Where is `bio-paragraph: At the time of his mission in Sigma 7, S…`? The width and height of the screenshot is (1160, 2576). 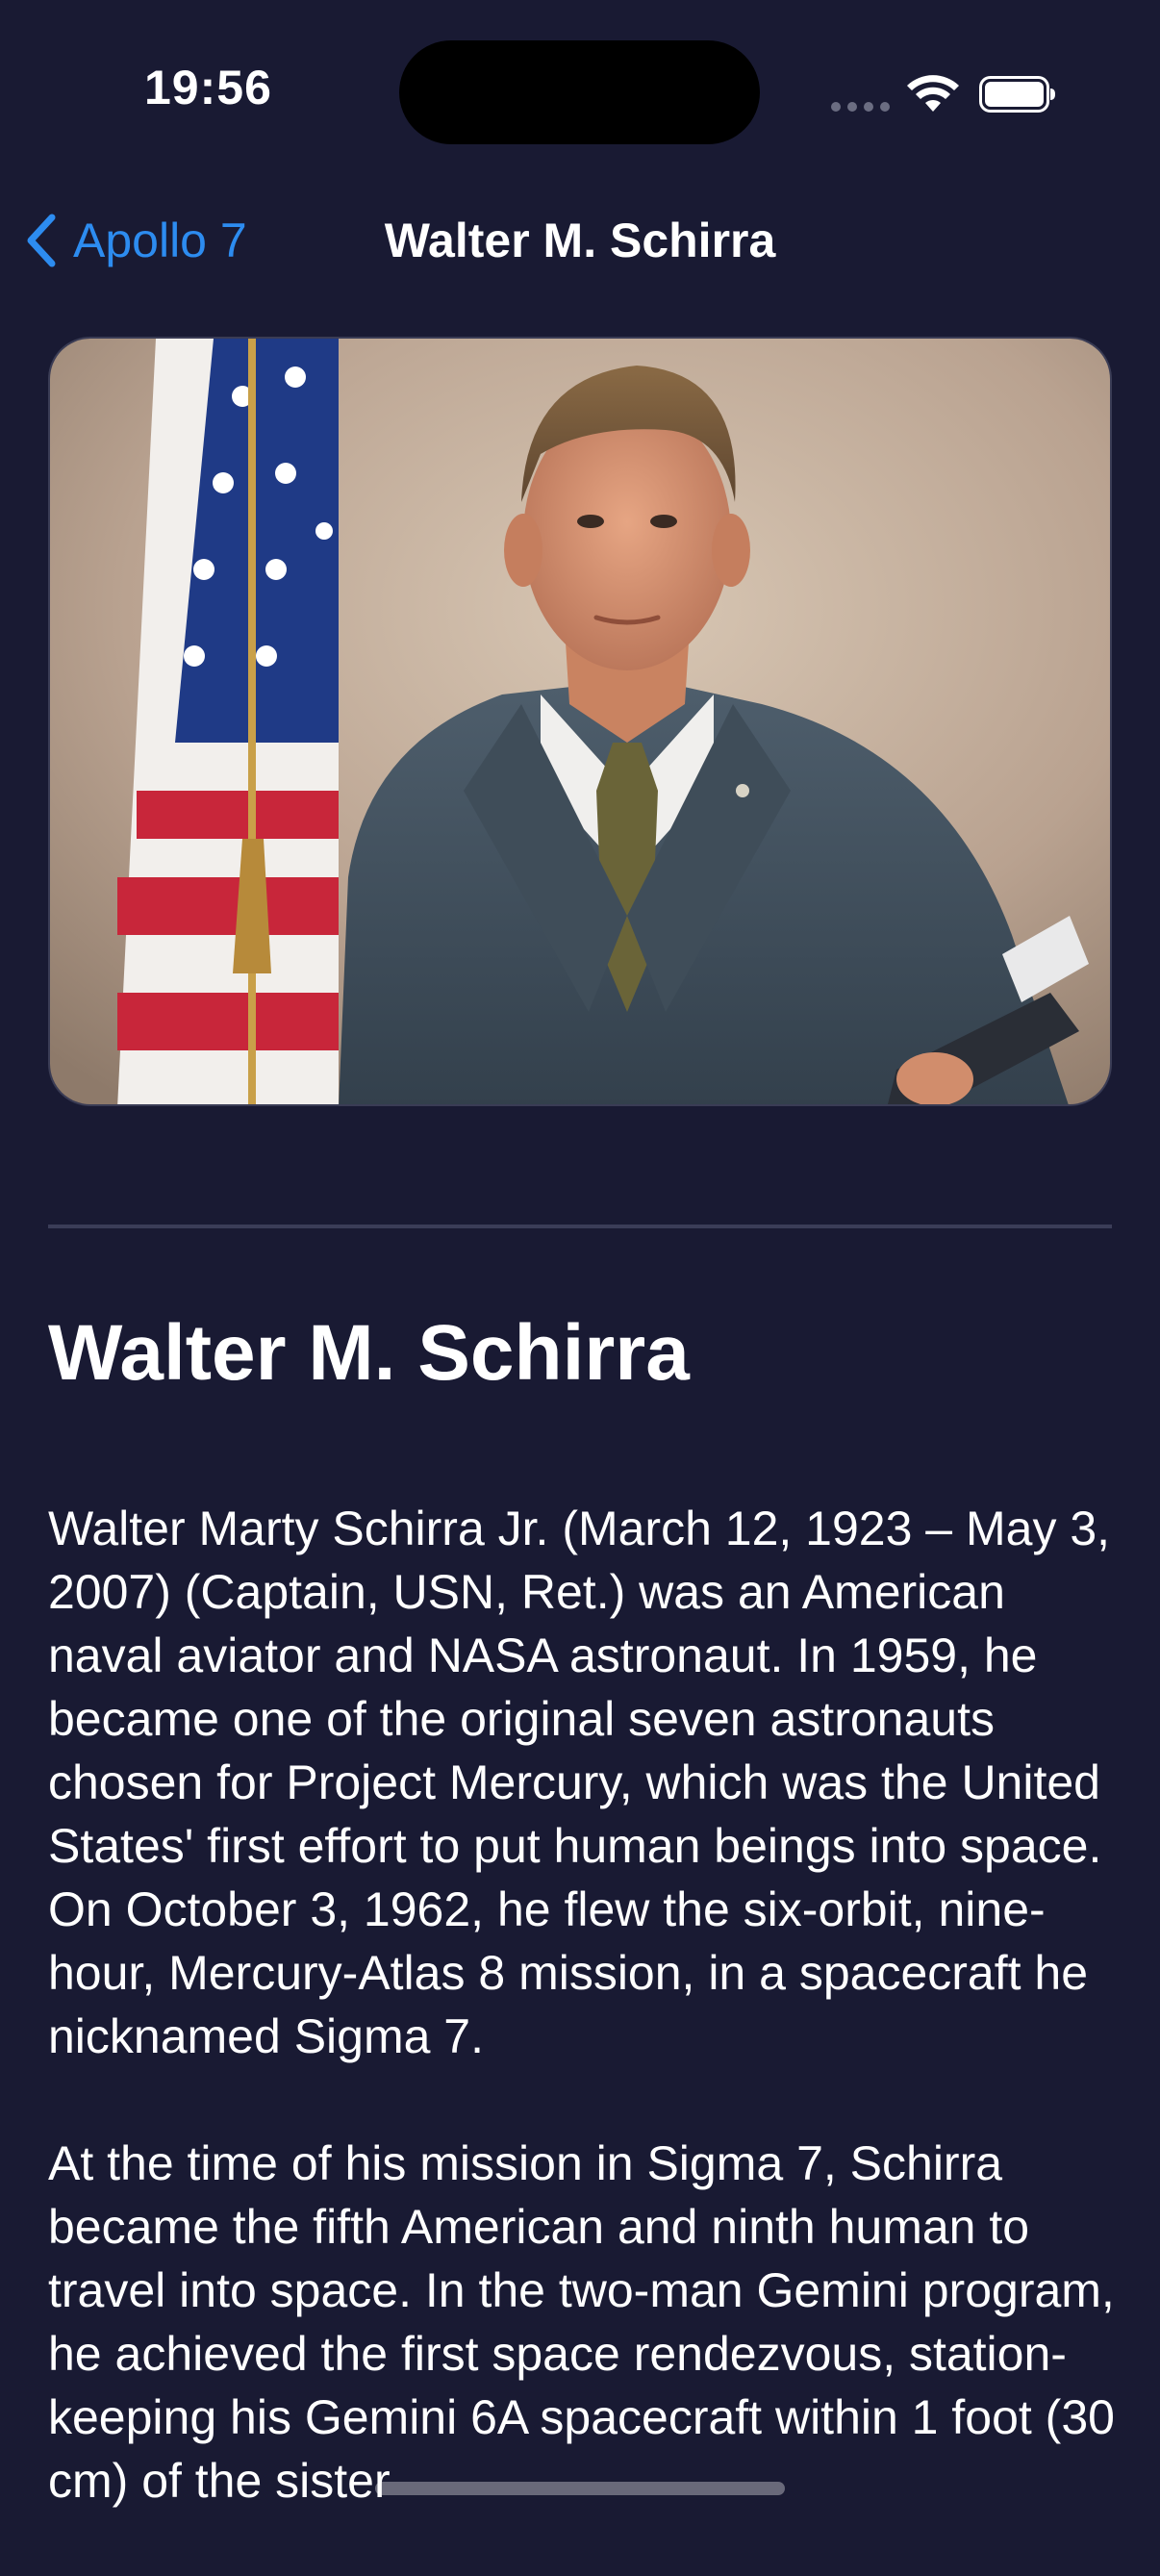 bio-paragraph: At the time of his mission in Sigma 7, S… is located at coordinates (581, 2322).